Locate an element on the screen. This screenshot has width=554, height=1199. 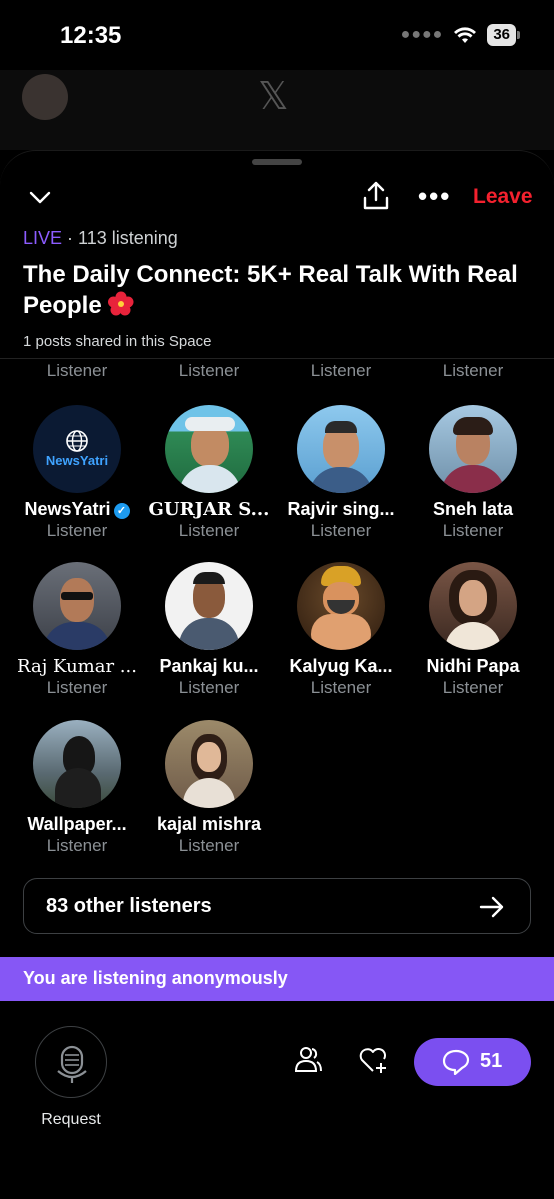
hibiscus-emoji-icon is located at coordinates (121, 303).